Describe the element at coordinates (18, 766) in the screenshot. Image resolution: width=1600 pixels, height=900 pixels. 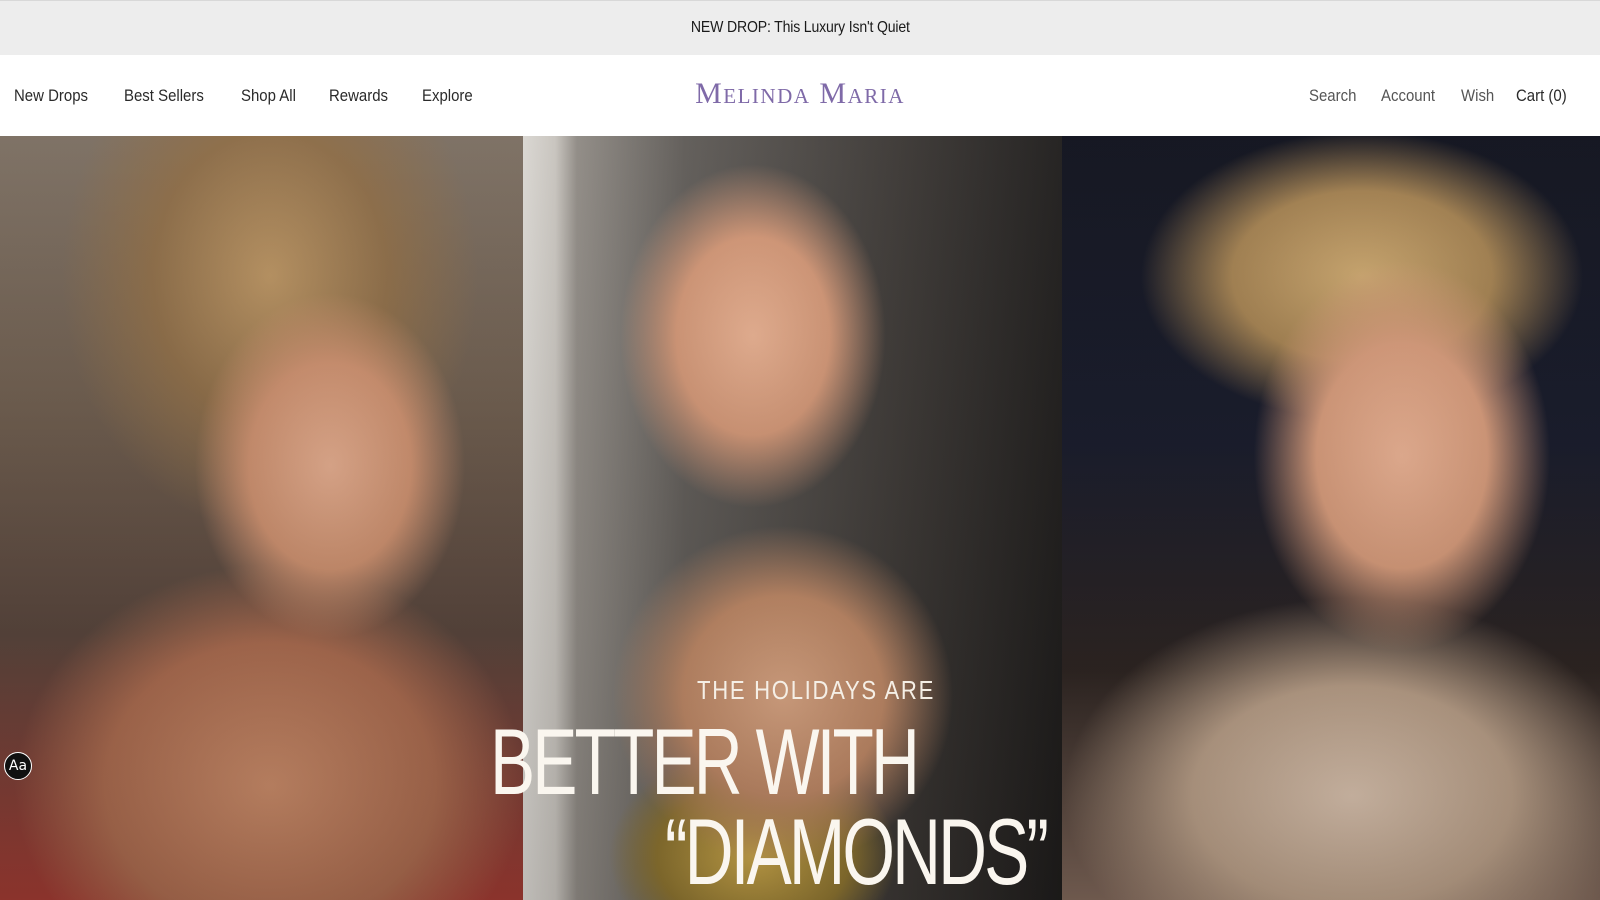
I see `accessibility-text-size-button: Aa` at that location.